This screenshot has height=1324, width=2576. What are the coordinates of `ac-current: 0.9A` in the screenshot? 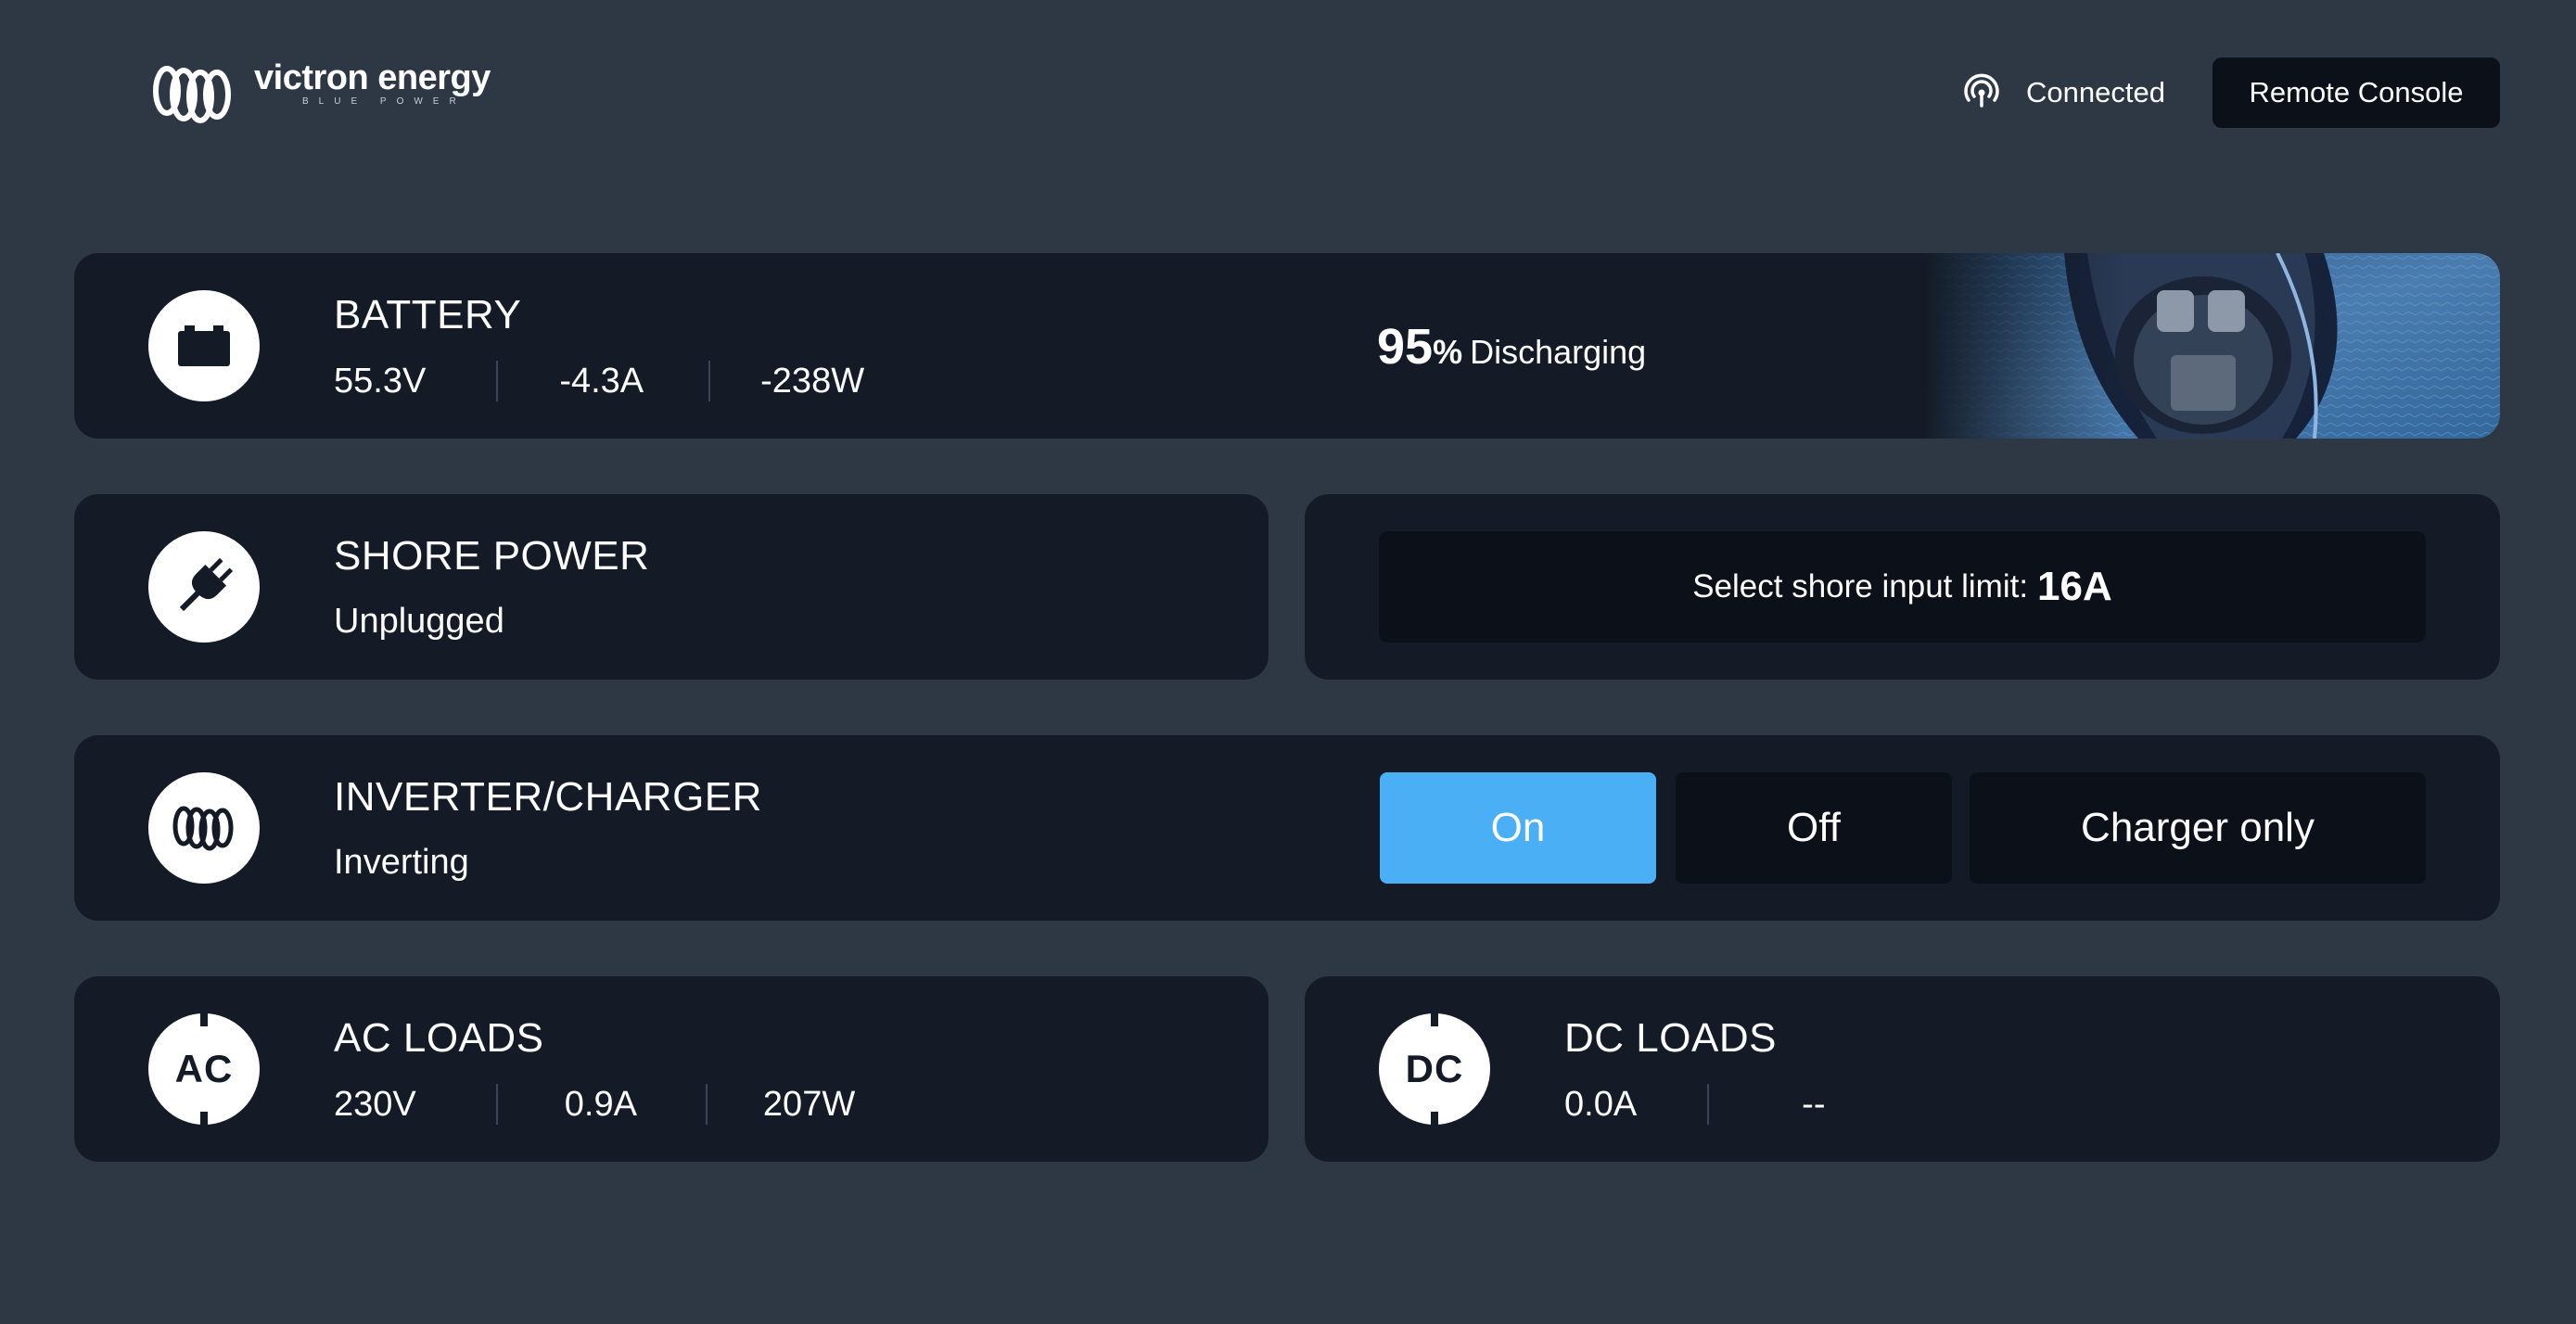 It's located at (600, 1104).